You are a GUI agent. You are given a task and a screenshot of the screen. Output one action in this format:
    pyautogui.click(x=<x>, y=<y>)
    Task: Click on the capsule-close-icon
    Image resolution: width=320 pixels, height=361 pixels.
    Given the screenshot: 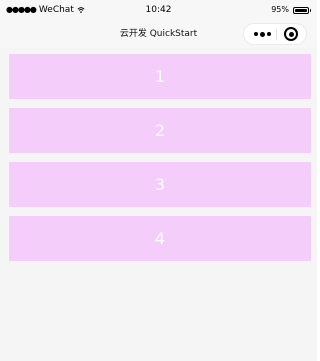 What is the action you would take?
    pyautogui.click(x=291, y=34)
    